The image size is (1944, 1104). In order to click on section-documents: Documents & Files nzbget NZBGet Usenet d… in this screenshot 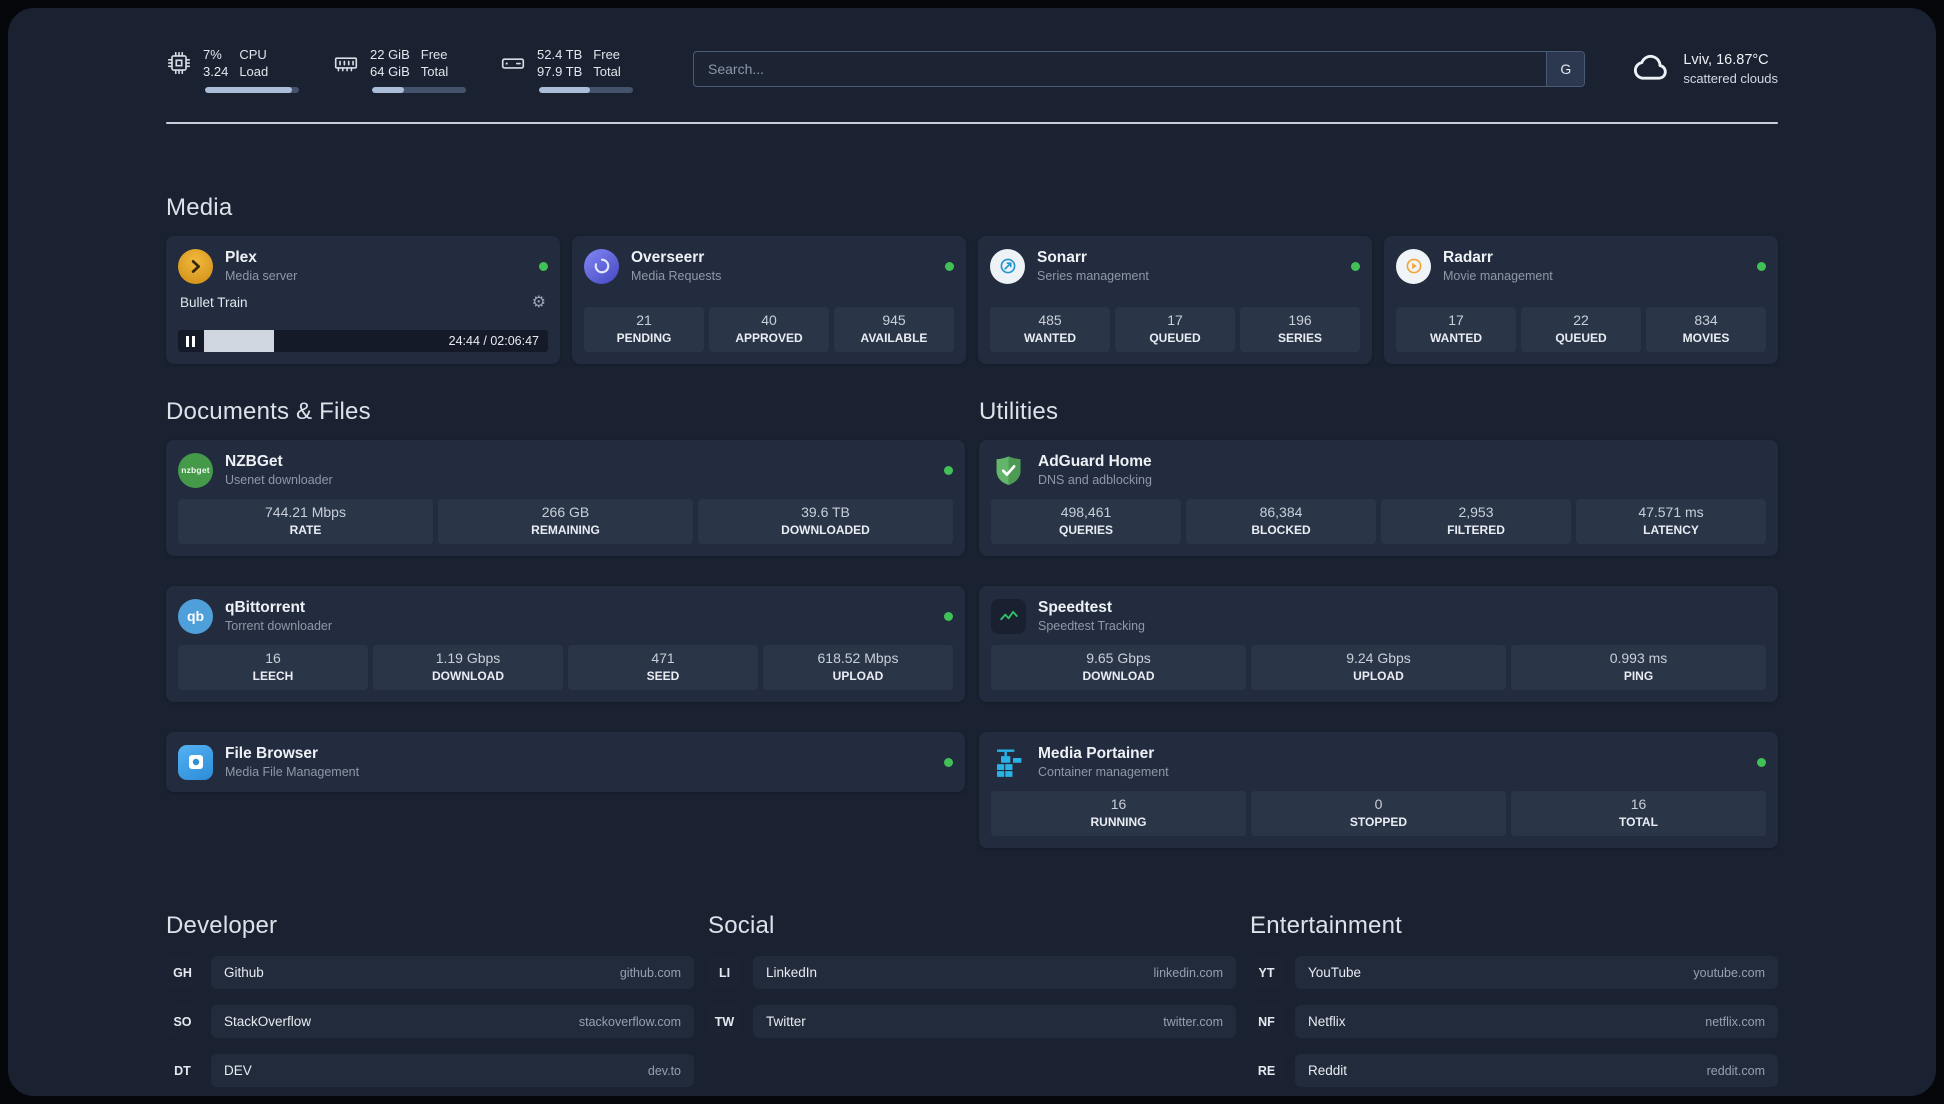, I will do `click(565, 595)`.